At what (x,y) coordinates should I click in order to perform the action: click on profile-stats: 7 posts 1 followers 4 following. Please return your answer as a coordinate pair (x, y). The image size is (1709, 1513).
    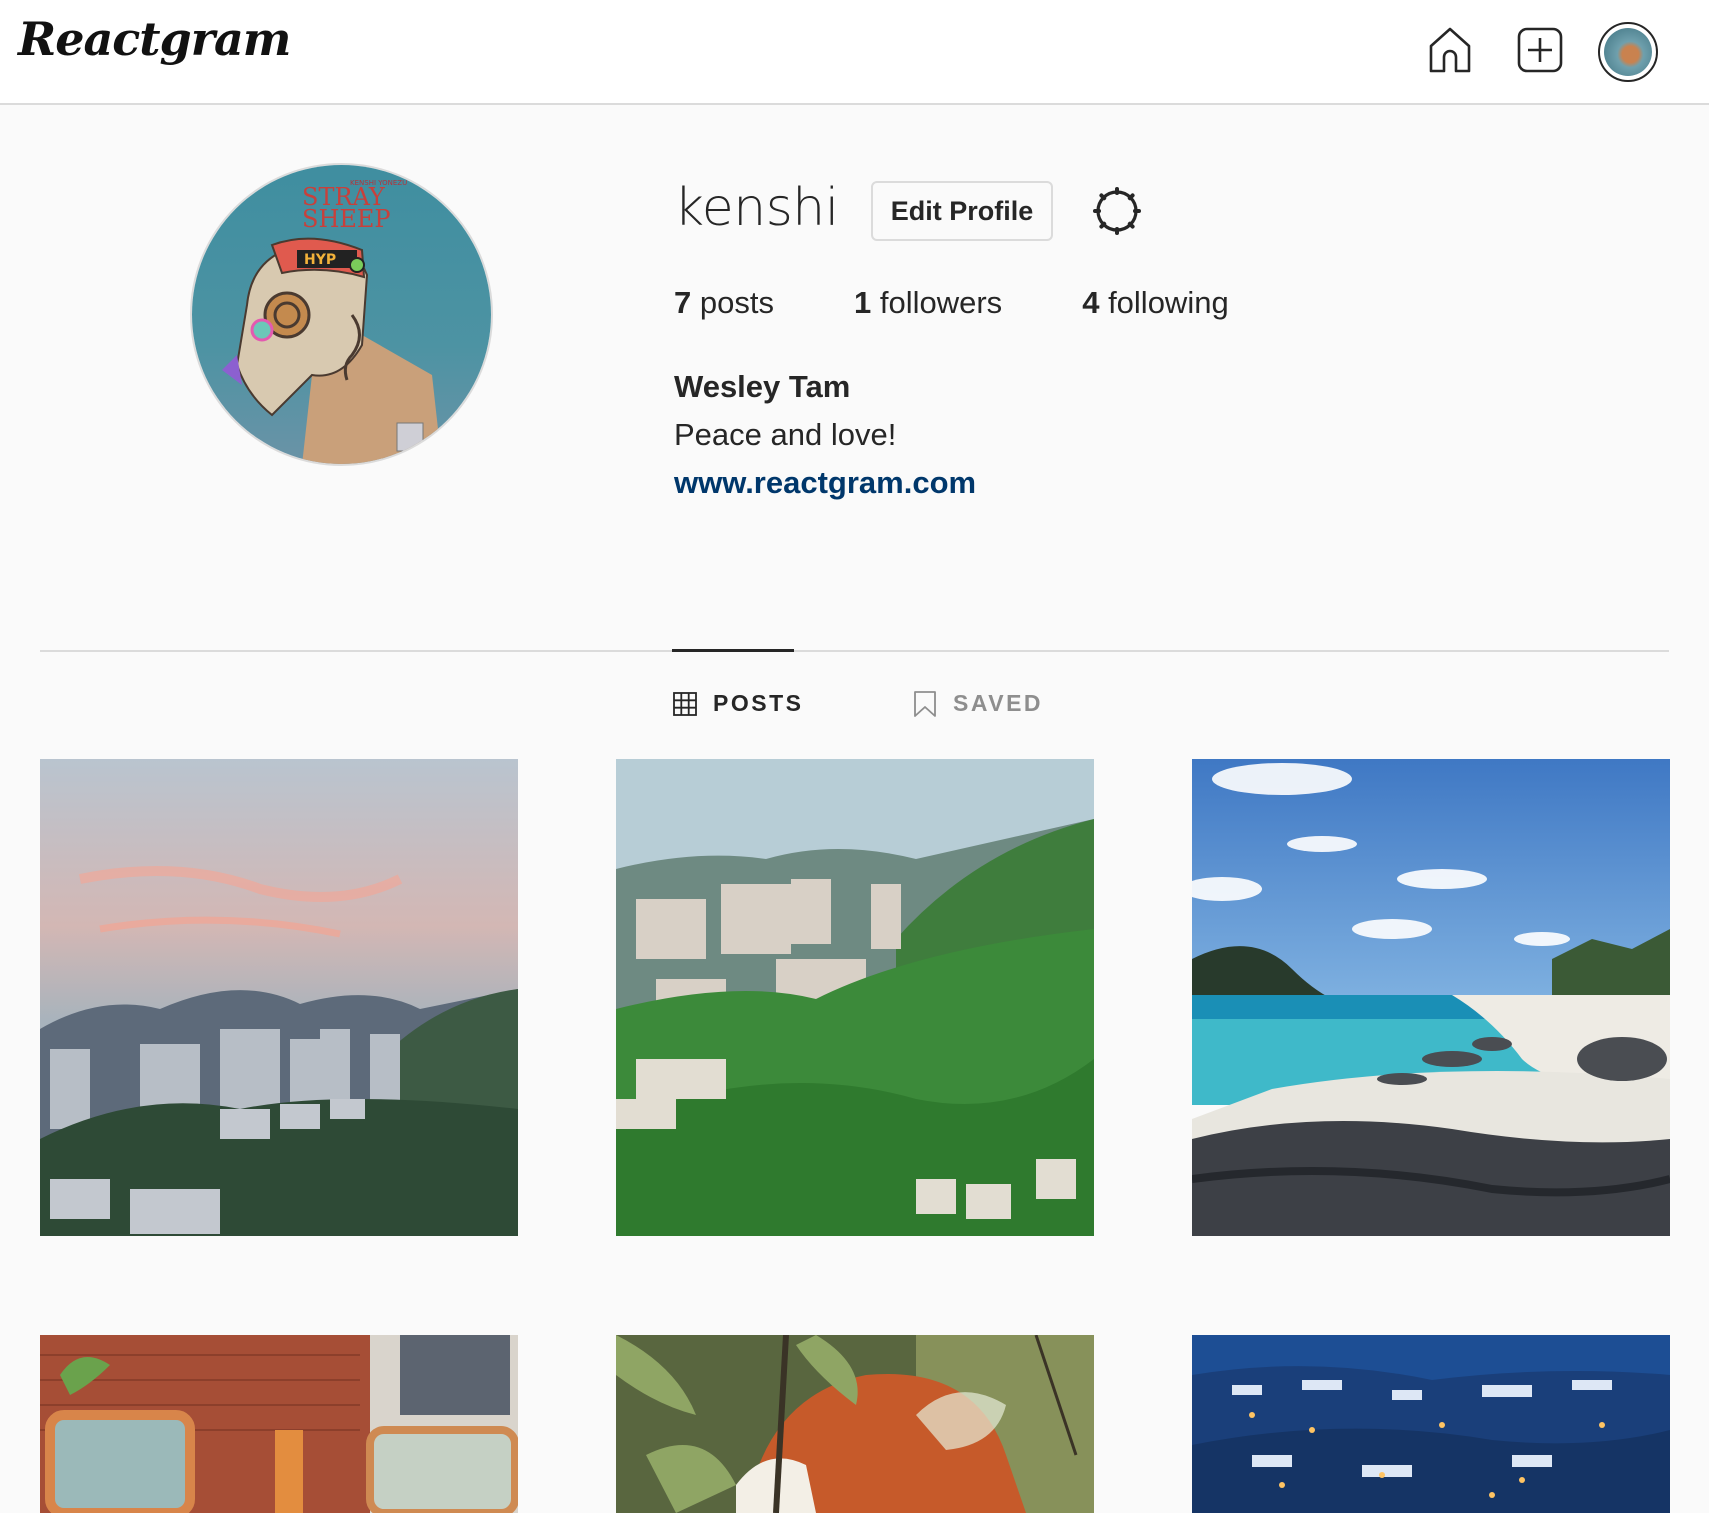
    Looking at the image, I should click on (991, 303).